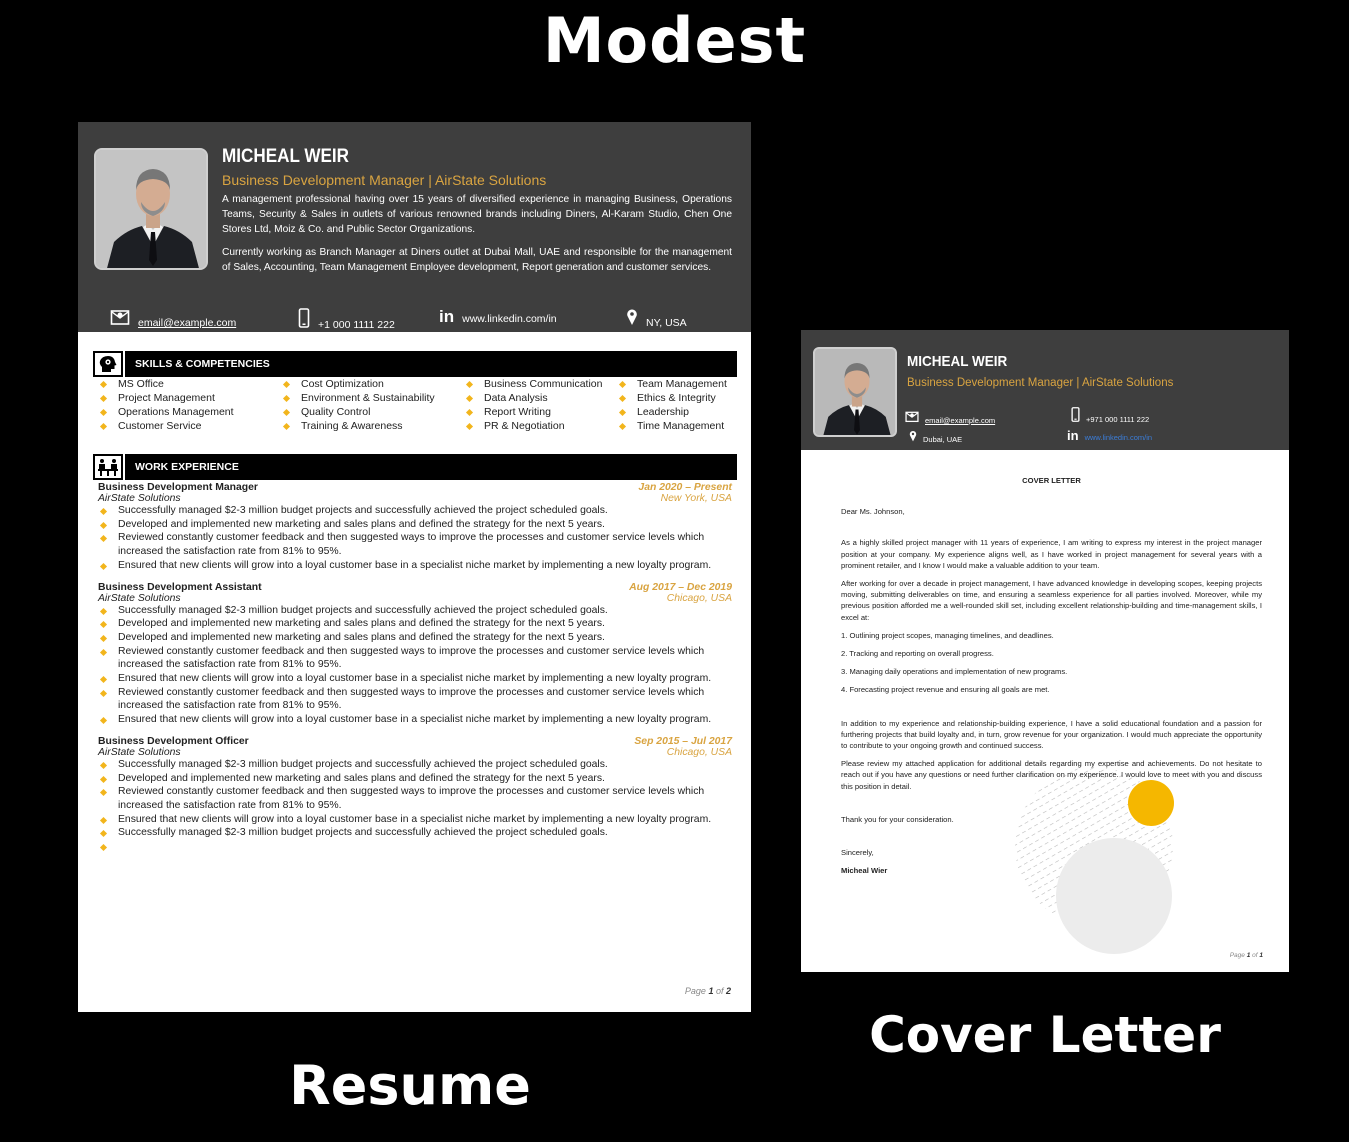 The height and width of the screenshot is (1142, 1349). I want to click on location-text: NY, USA, so click(666, 323).